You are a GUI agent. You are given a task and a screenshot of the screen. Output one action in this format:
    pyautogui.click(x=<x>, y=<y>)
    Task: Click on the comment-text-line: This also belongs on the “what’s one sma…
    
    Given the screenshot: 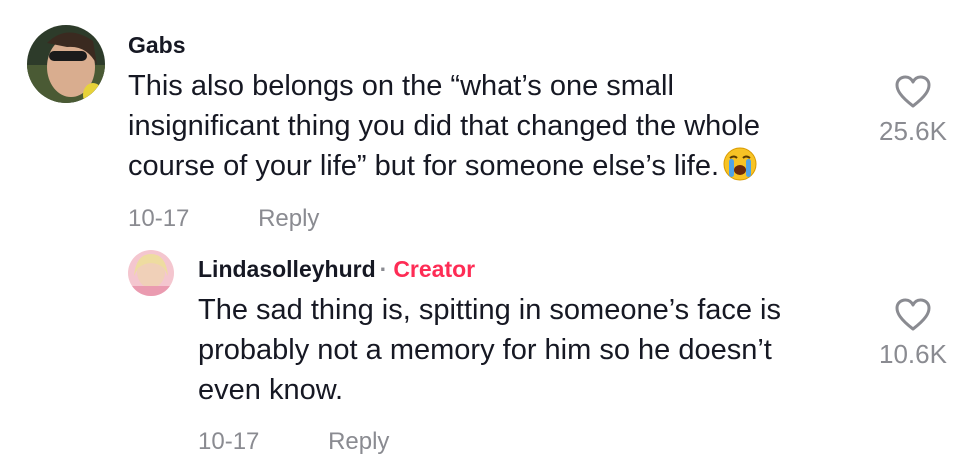 What is the action you would take?
    pyautogui.click(x=401, y=86)
    